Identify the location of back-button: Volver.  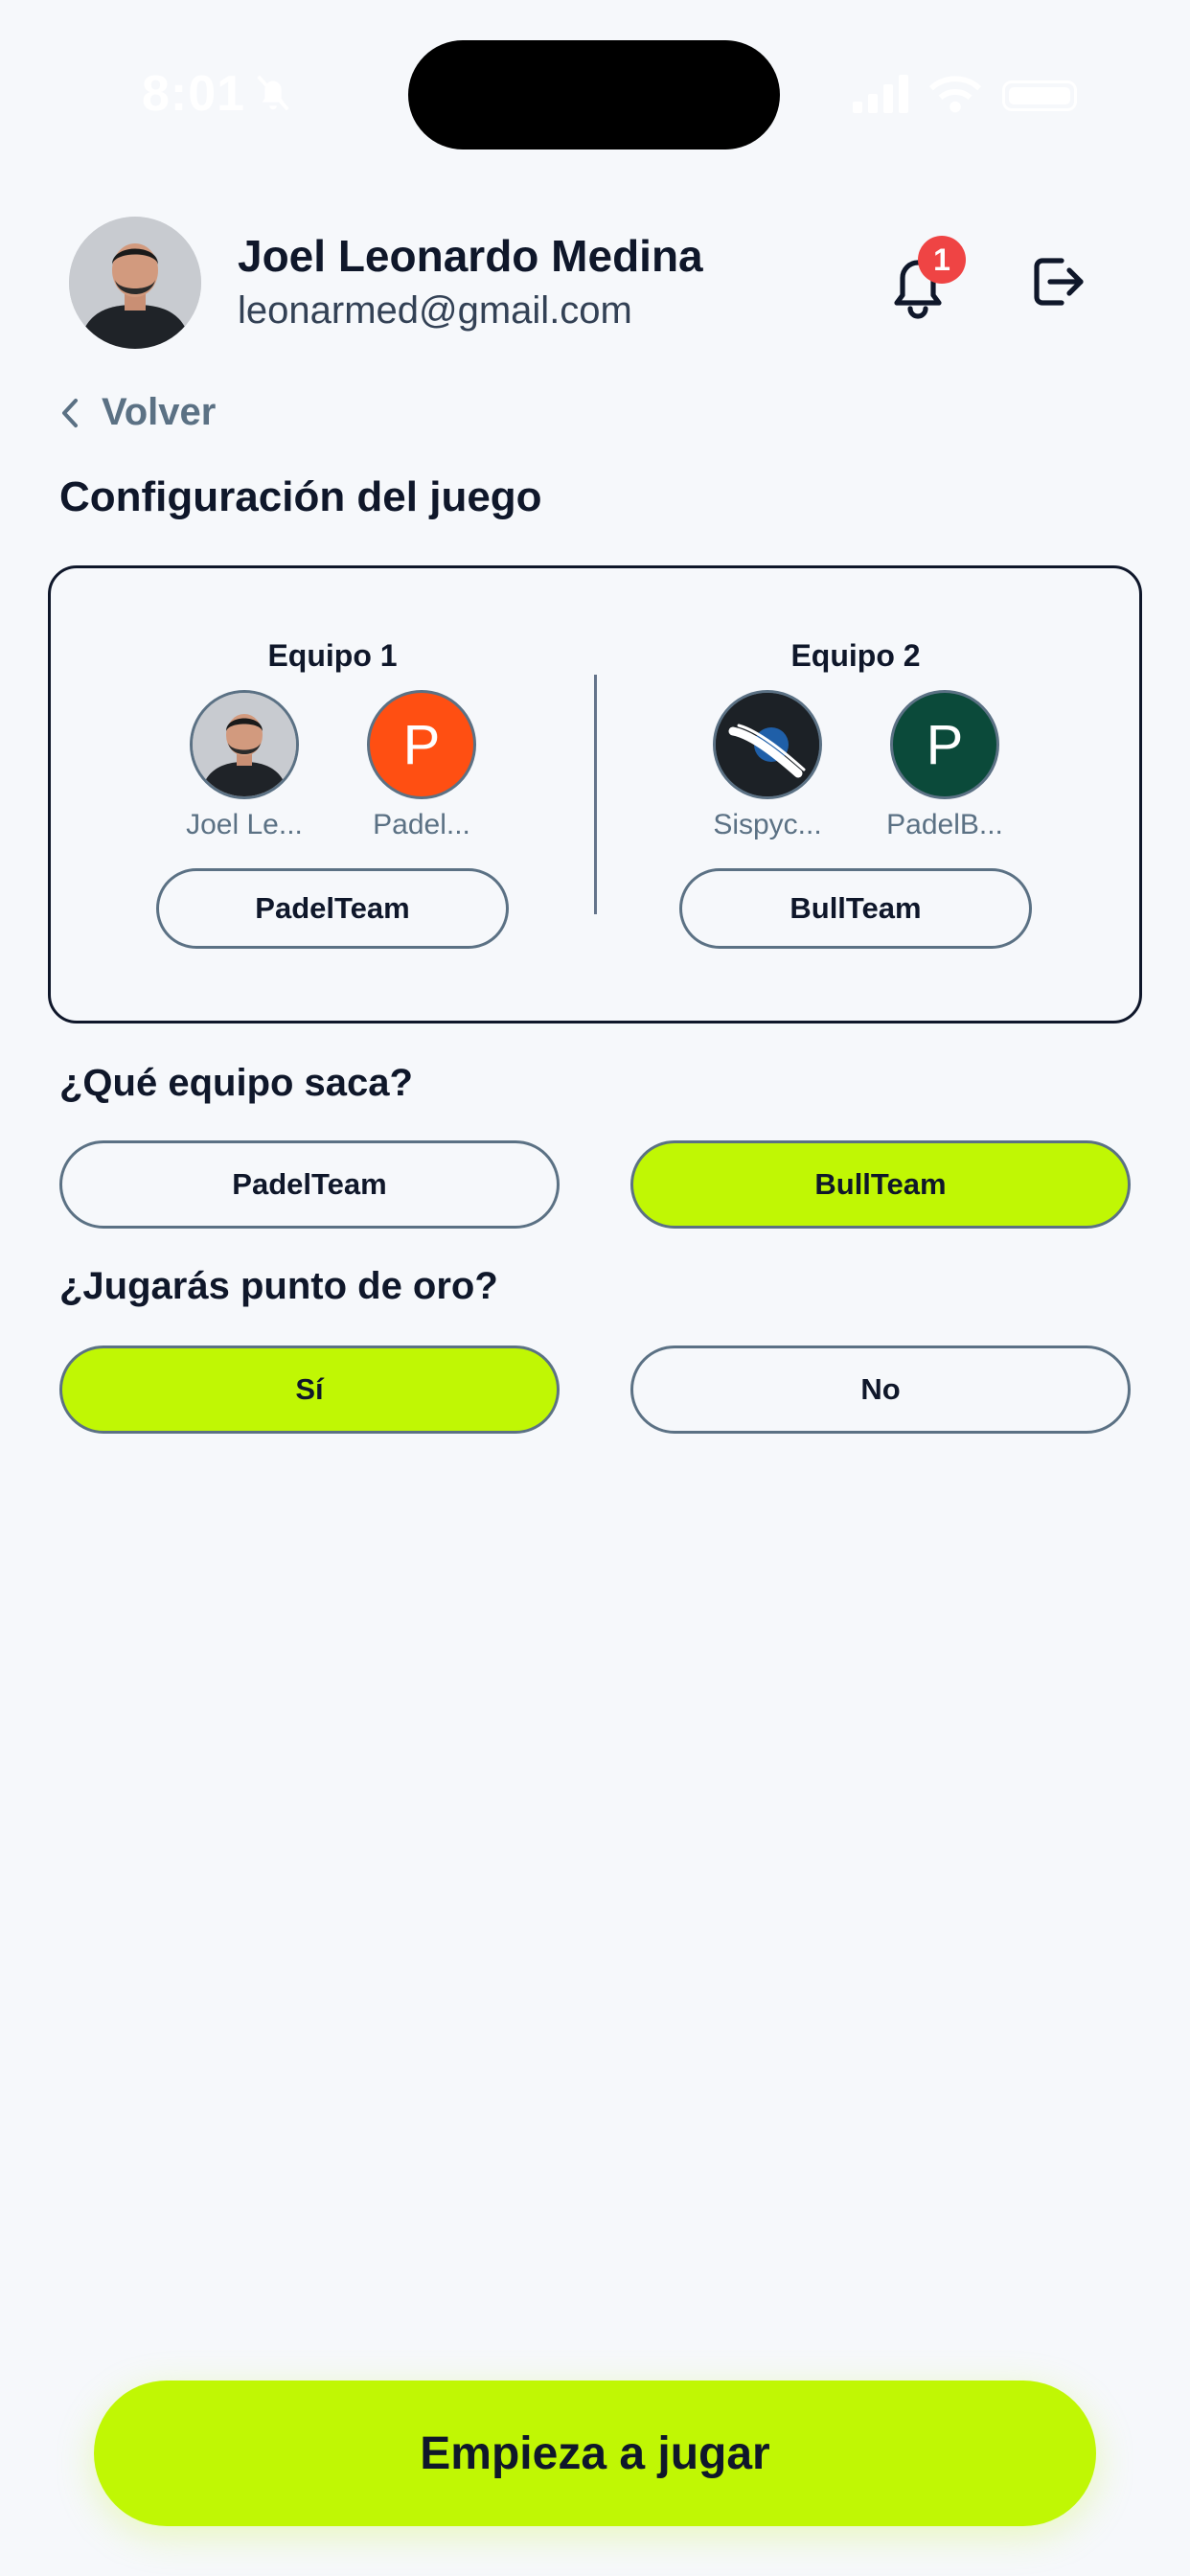
(137, 412).